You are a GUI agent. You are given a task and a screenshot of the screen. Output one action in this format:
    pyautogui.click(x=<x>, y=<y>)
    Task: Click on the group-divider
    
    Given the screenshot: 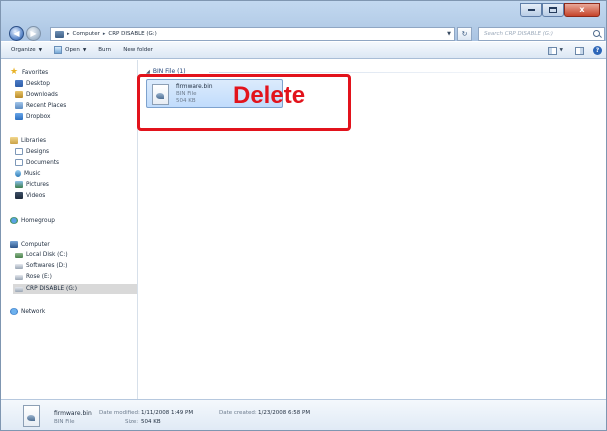 What is the action you would take?
    pyautogui.click(x=404, y=72)
    